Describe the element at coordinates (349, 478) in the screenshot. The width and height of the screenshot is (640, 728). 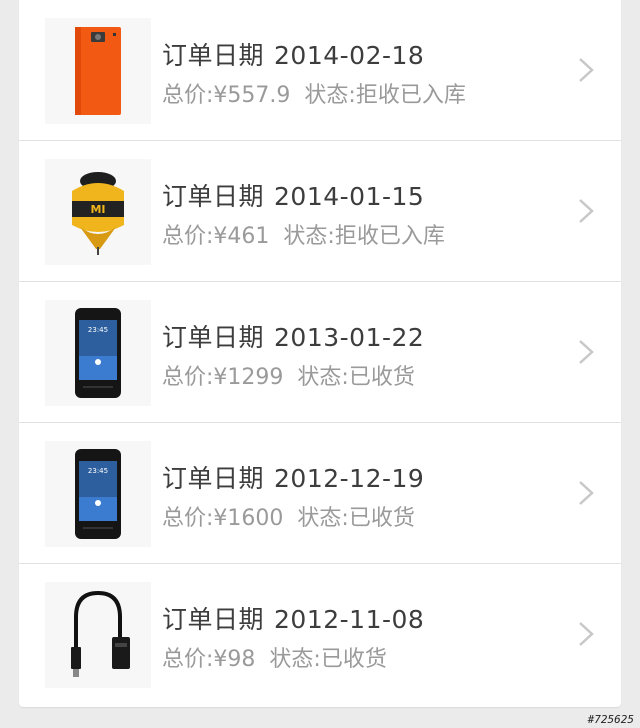
I see `order-date: 2012-12-19` at that location.